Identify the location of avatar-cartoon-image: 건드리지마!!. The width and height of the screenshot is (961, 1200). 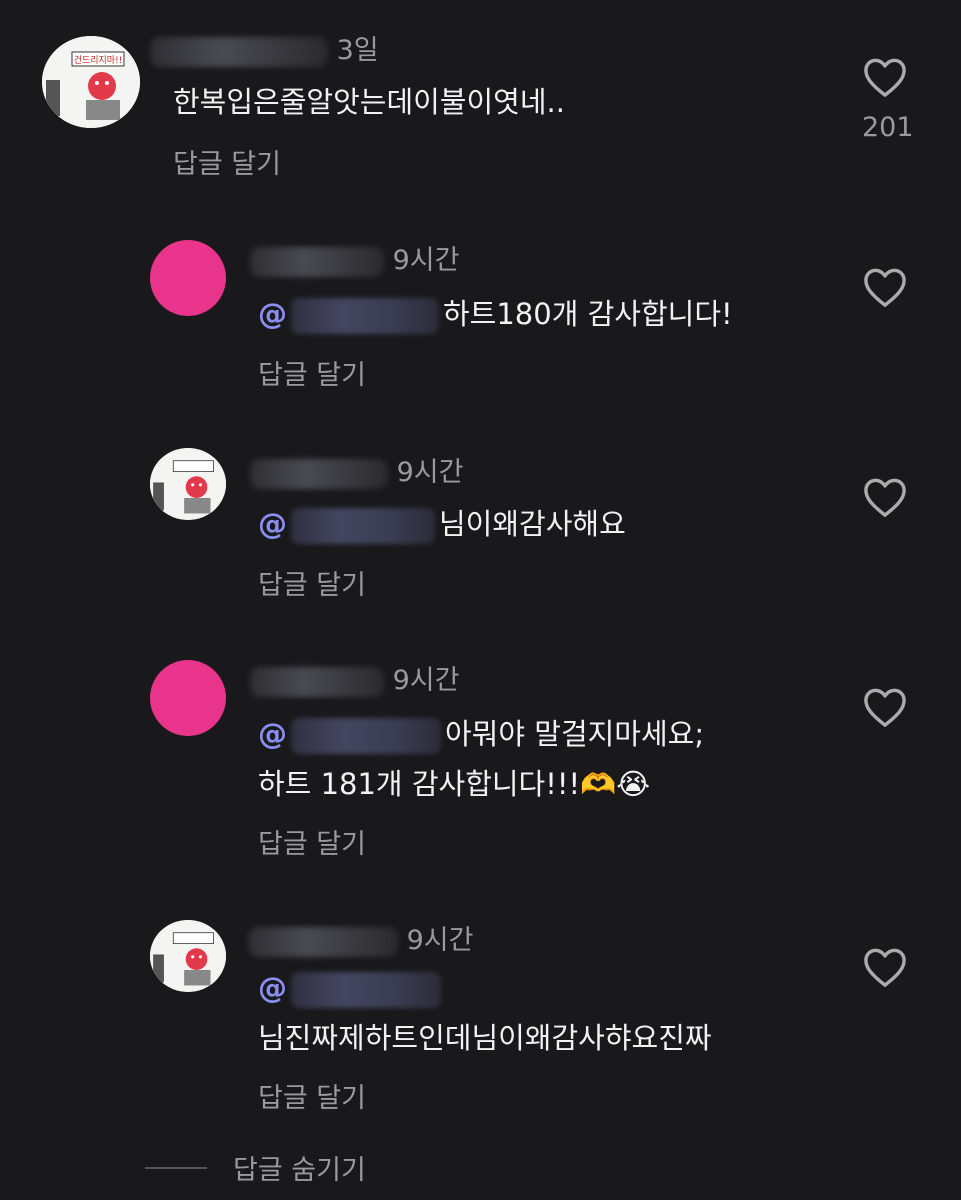
(91, 82).